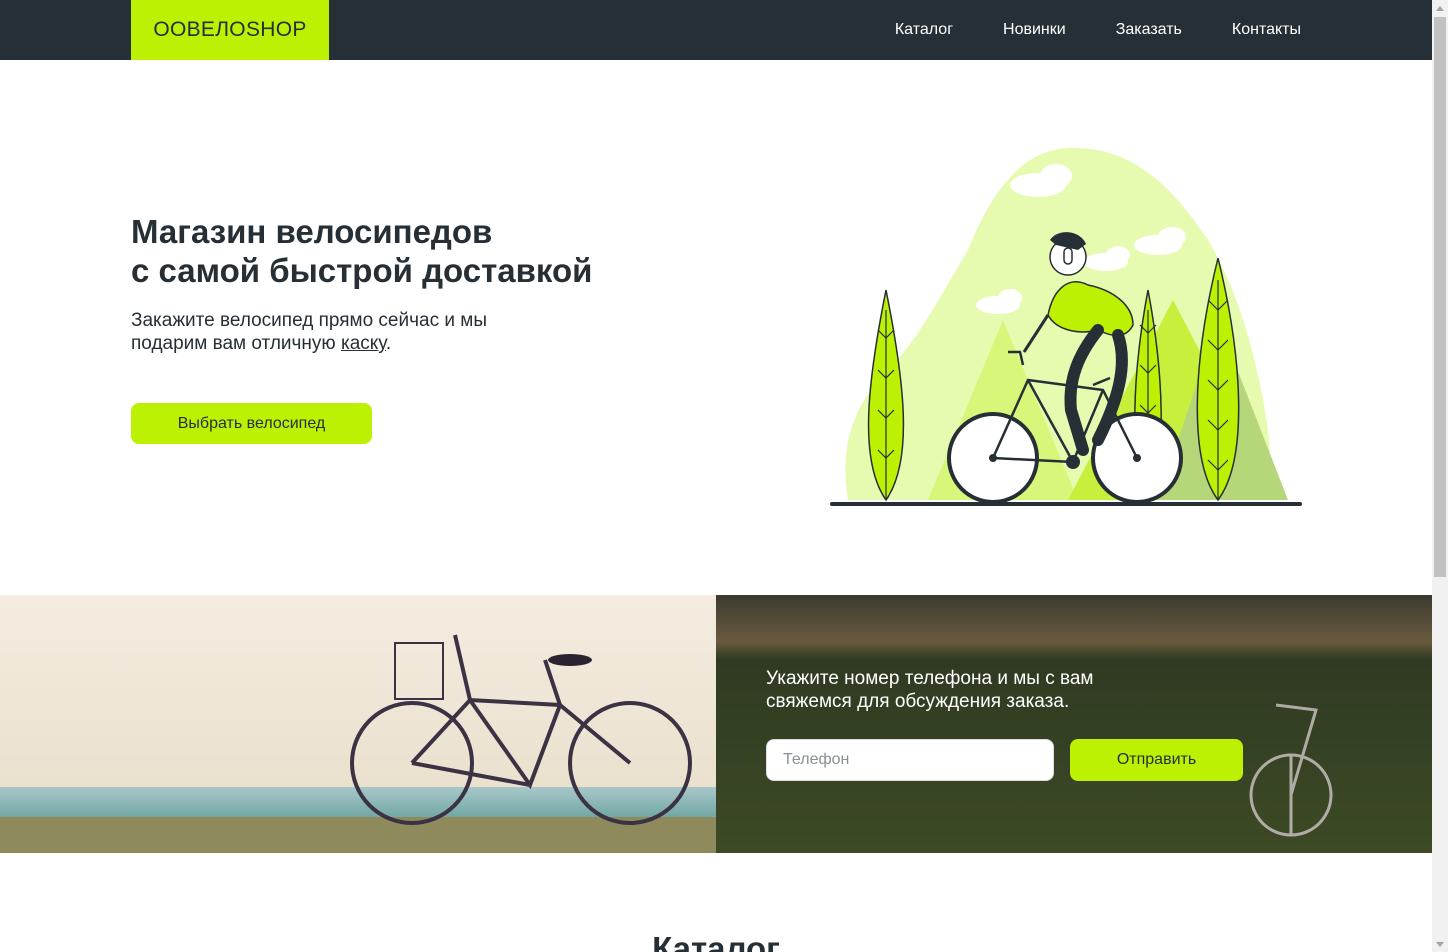 The width and height of the screenshot is (1448, 952). I want to click on nav-link-new: Новинки, so click(1034, 30).